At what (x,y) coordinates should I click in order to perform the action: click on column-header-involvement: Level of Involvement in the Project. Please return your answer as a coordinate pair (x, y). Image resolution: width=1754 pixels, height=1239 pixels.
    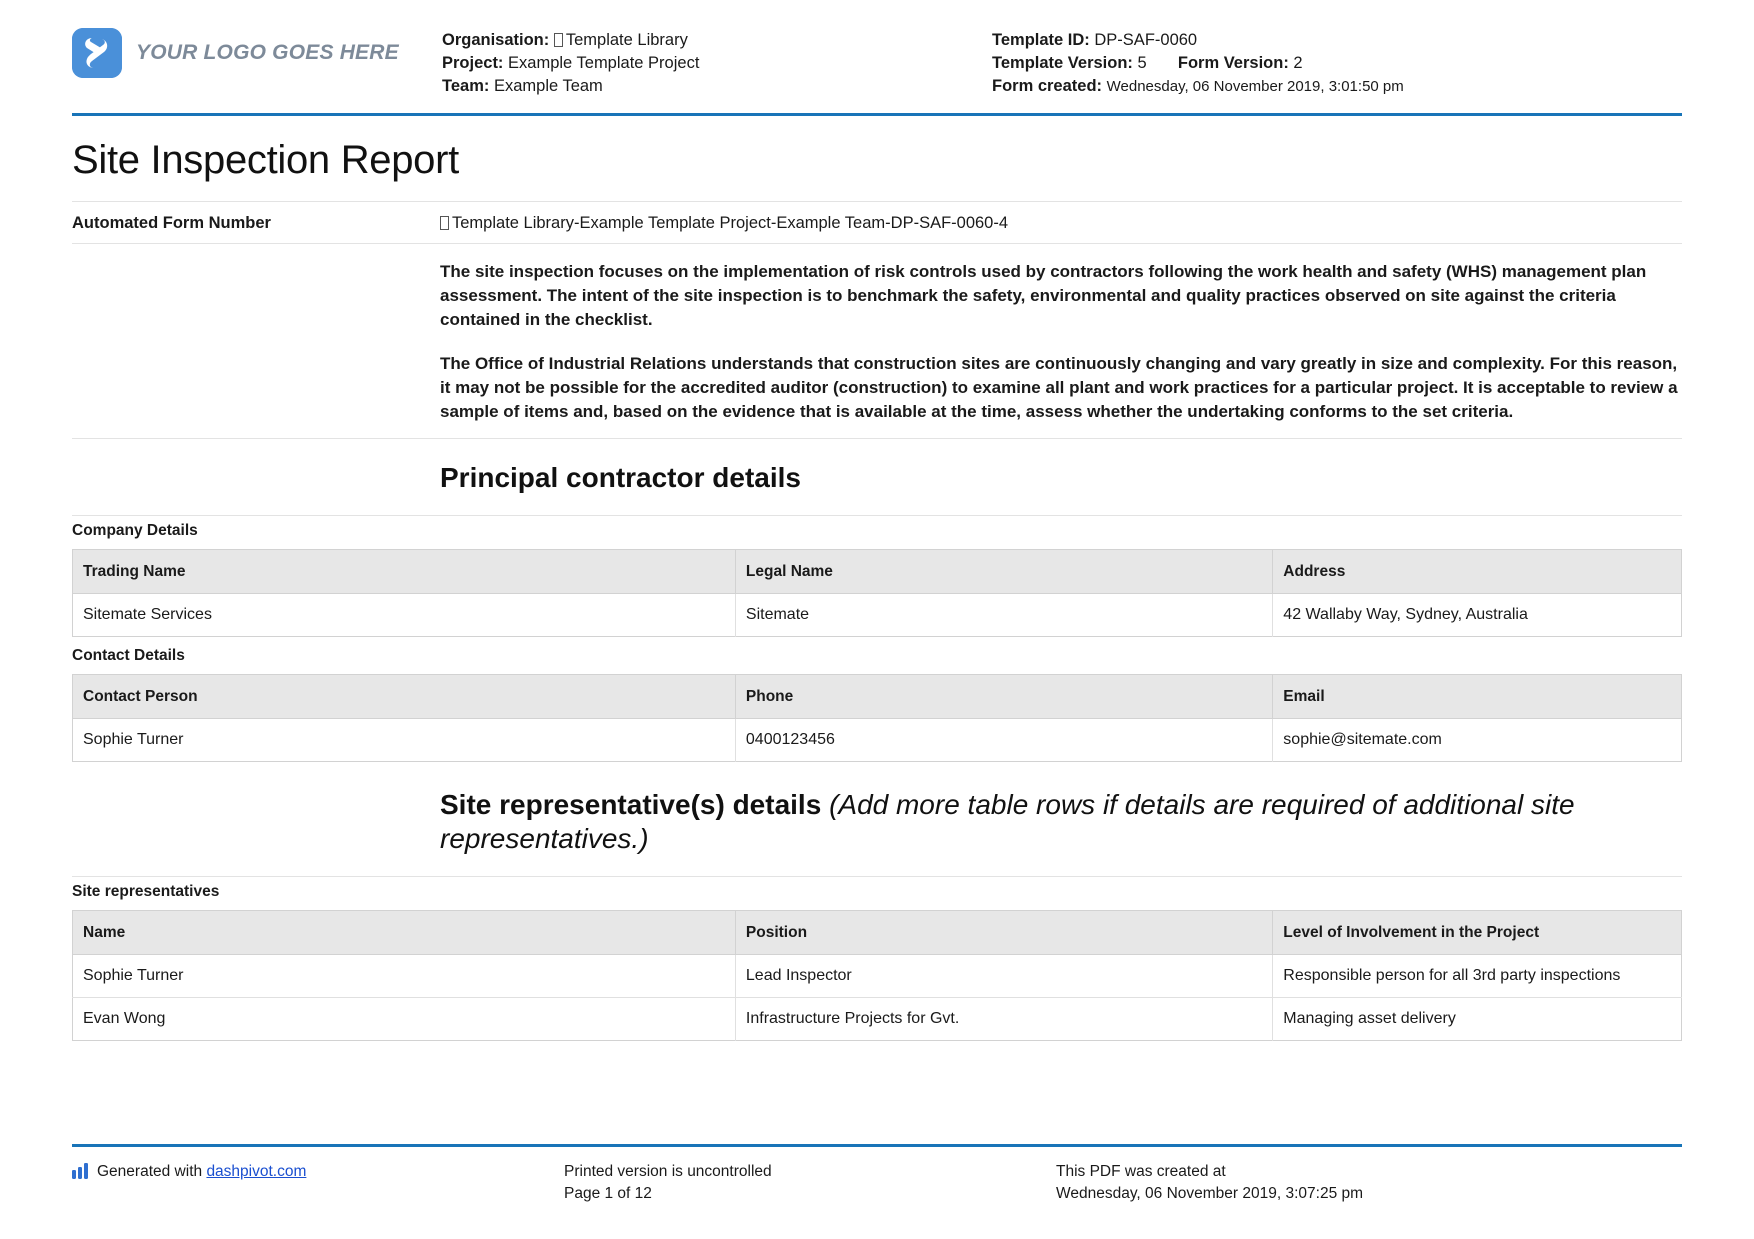
    Looking at the image, I should click on (1477, 932).